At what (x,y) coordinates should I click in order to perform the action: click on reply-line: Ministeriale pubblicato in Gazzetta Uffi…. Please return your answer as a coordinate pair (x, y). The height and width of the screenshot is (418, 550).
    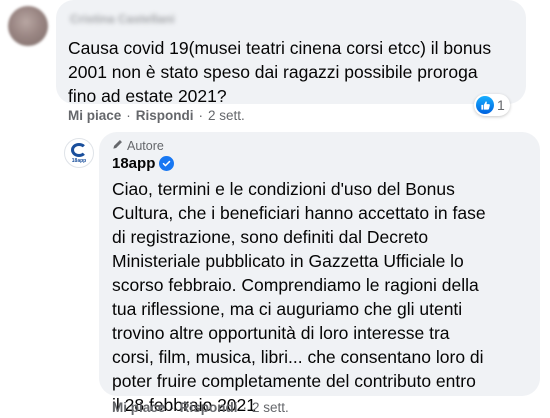
    Looking at the image, I should click on (288, 261).